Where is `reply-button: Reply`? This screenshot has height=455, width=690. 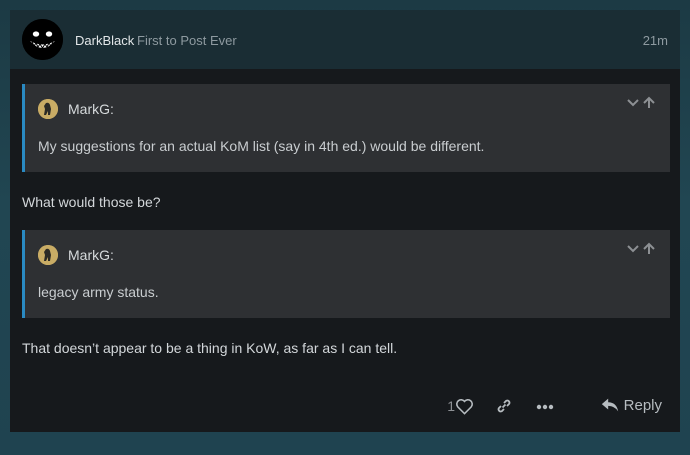
reply-button: Reply is located at coordinates (631, 405).